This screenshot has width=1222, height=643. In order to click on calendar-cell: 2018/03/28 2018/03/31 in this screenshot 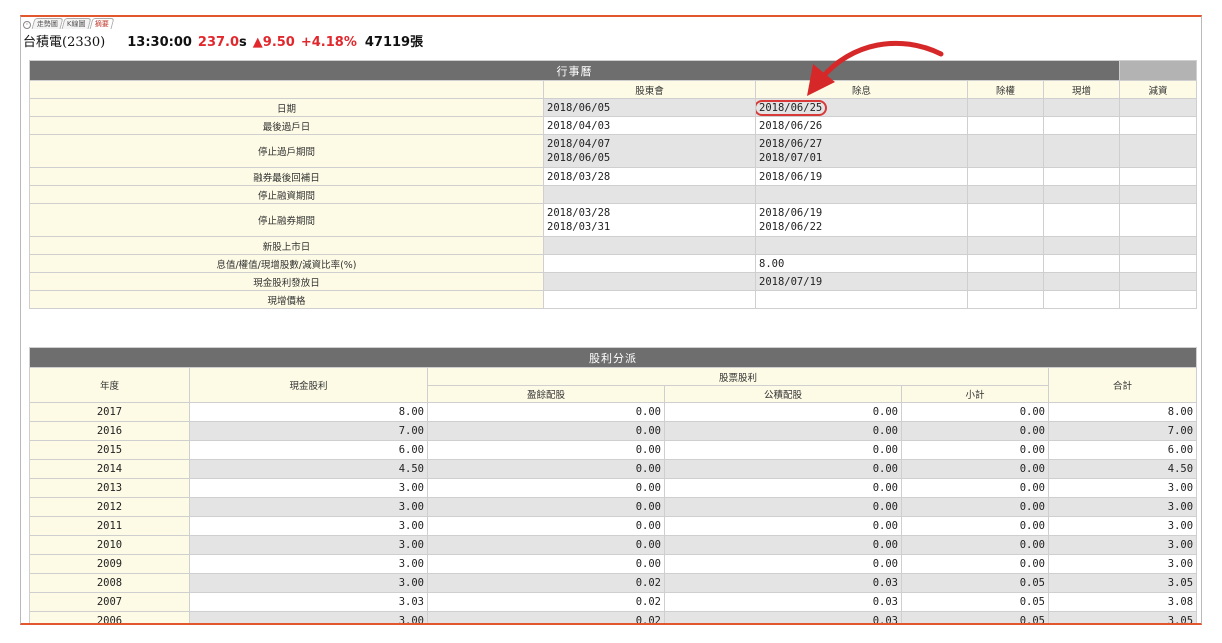, I will do `click(649, 220)`.